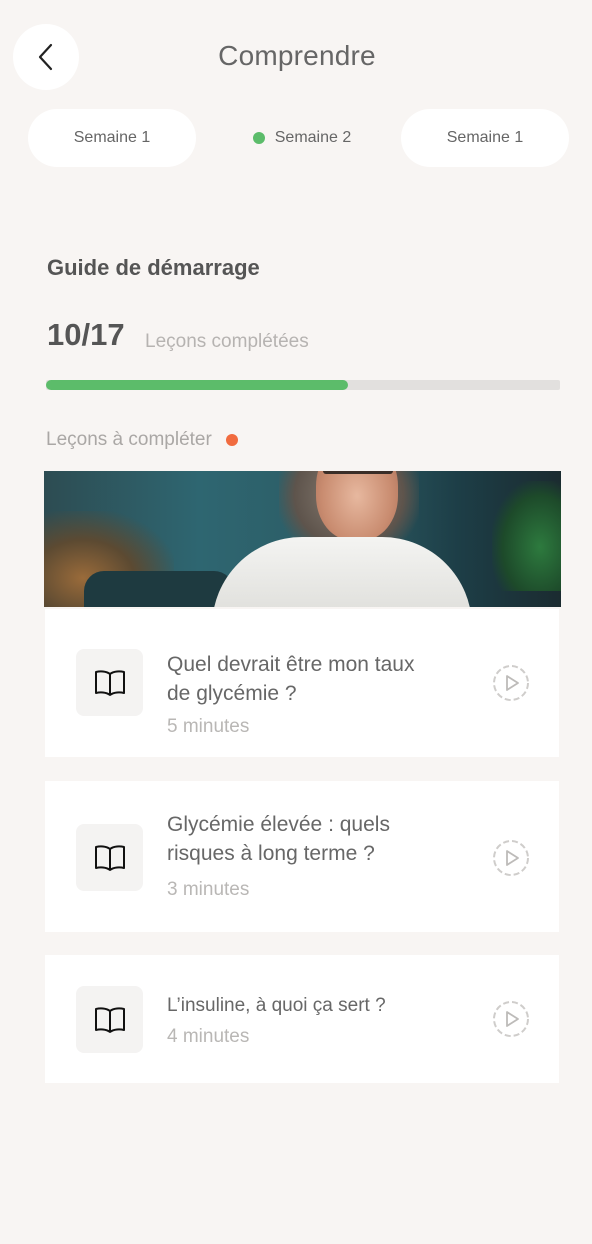 This screenshot has height=1244, width=592. Describe the element at coordinates (86, 334) in the screenshot. I see `progress-count: 10/17` at that location.